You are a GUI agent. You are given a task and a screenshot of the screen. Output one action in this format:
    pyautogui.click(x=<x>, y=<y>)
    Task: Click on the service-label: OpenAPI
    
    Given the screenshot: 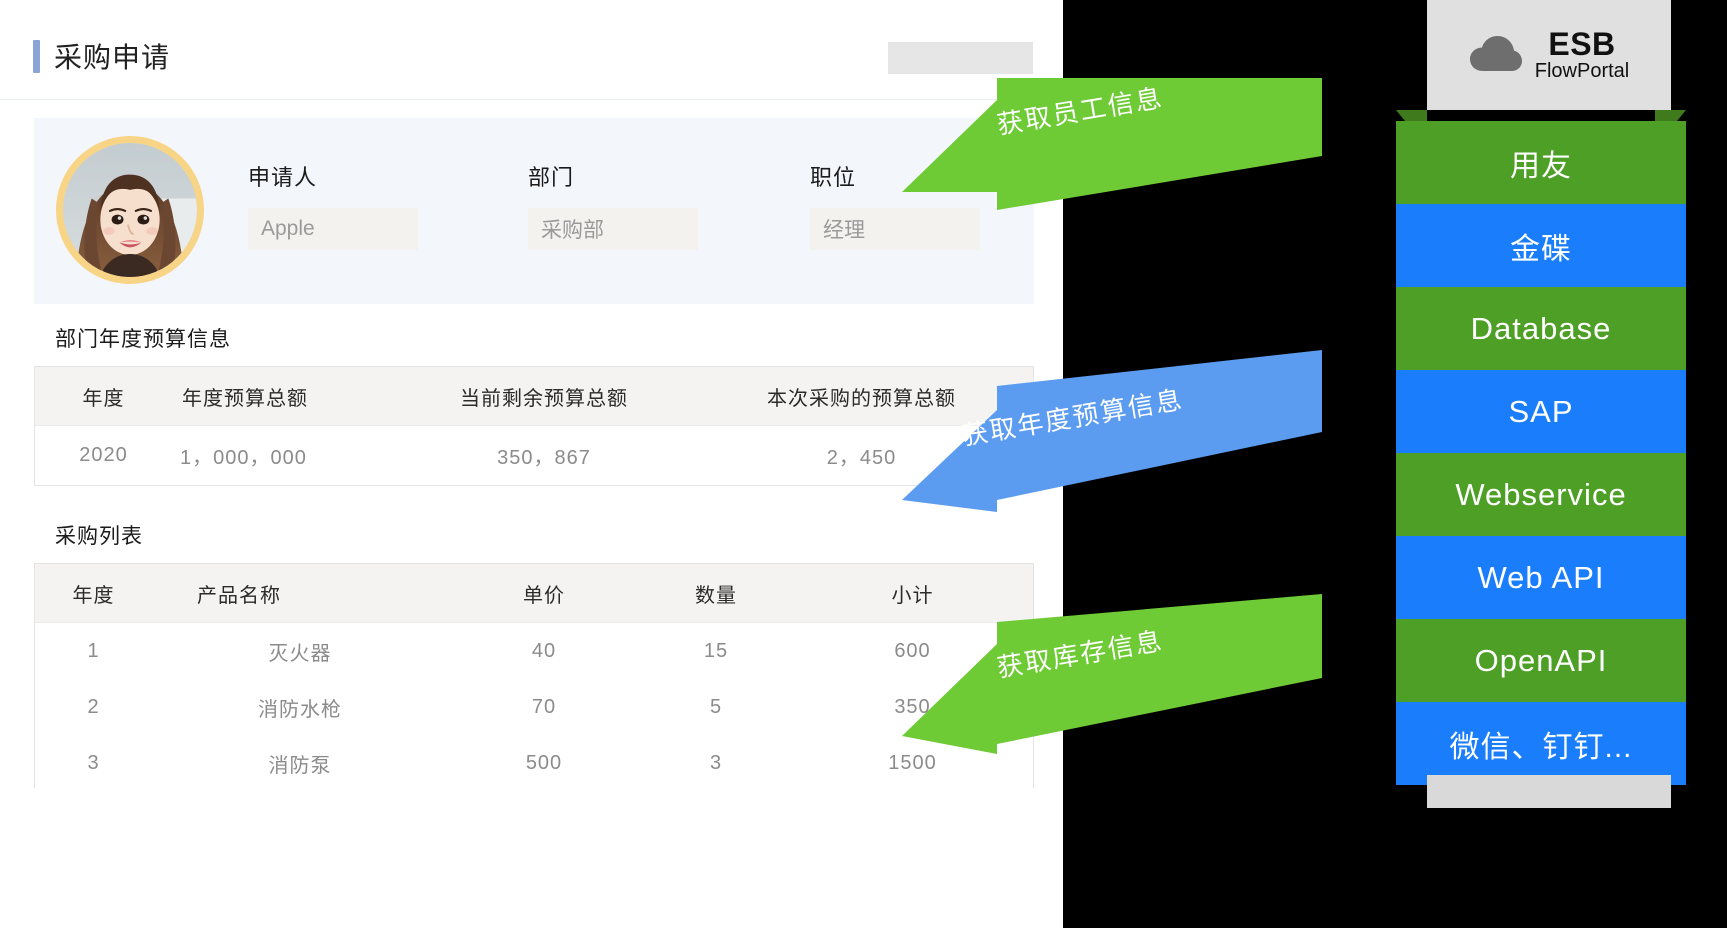 What is the action you would take?
    pyautogui.click(x=1541, y=660)
    